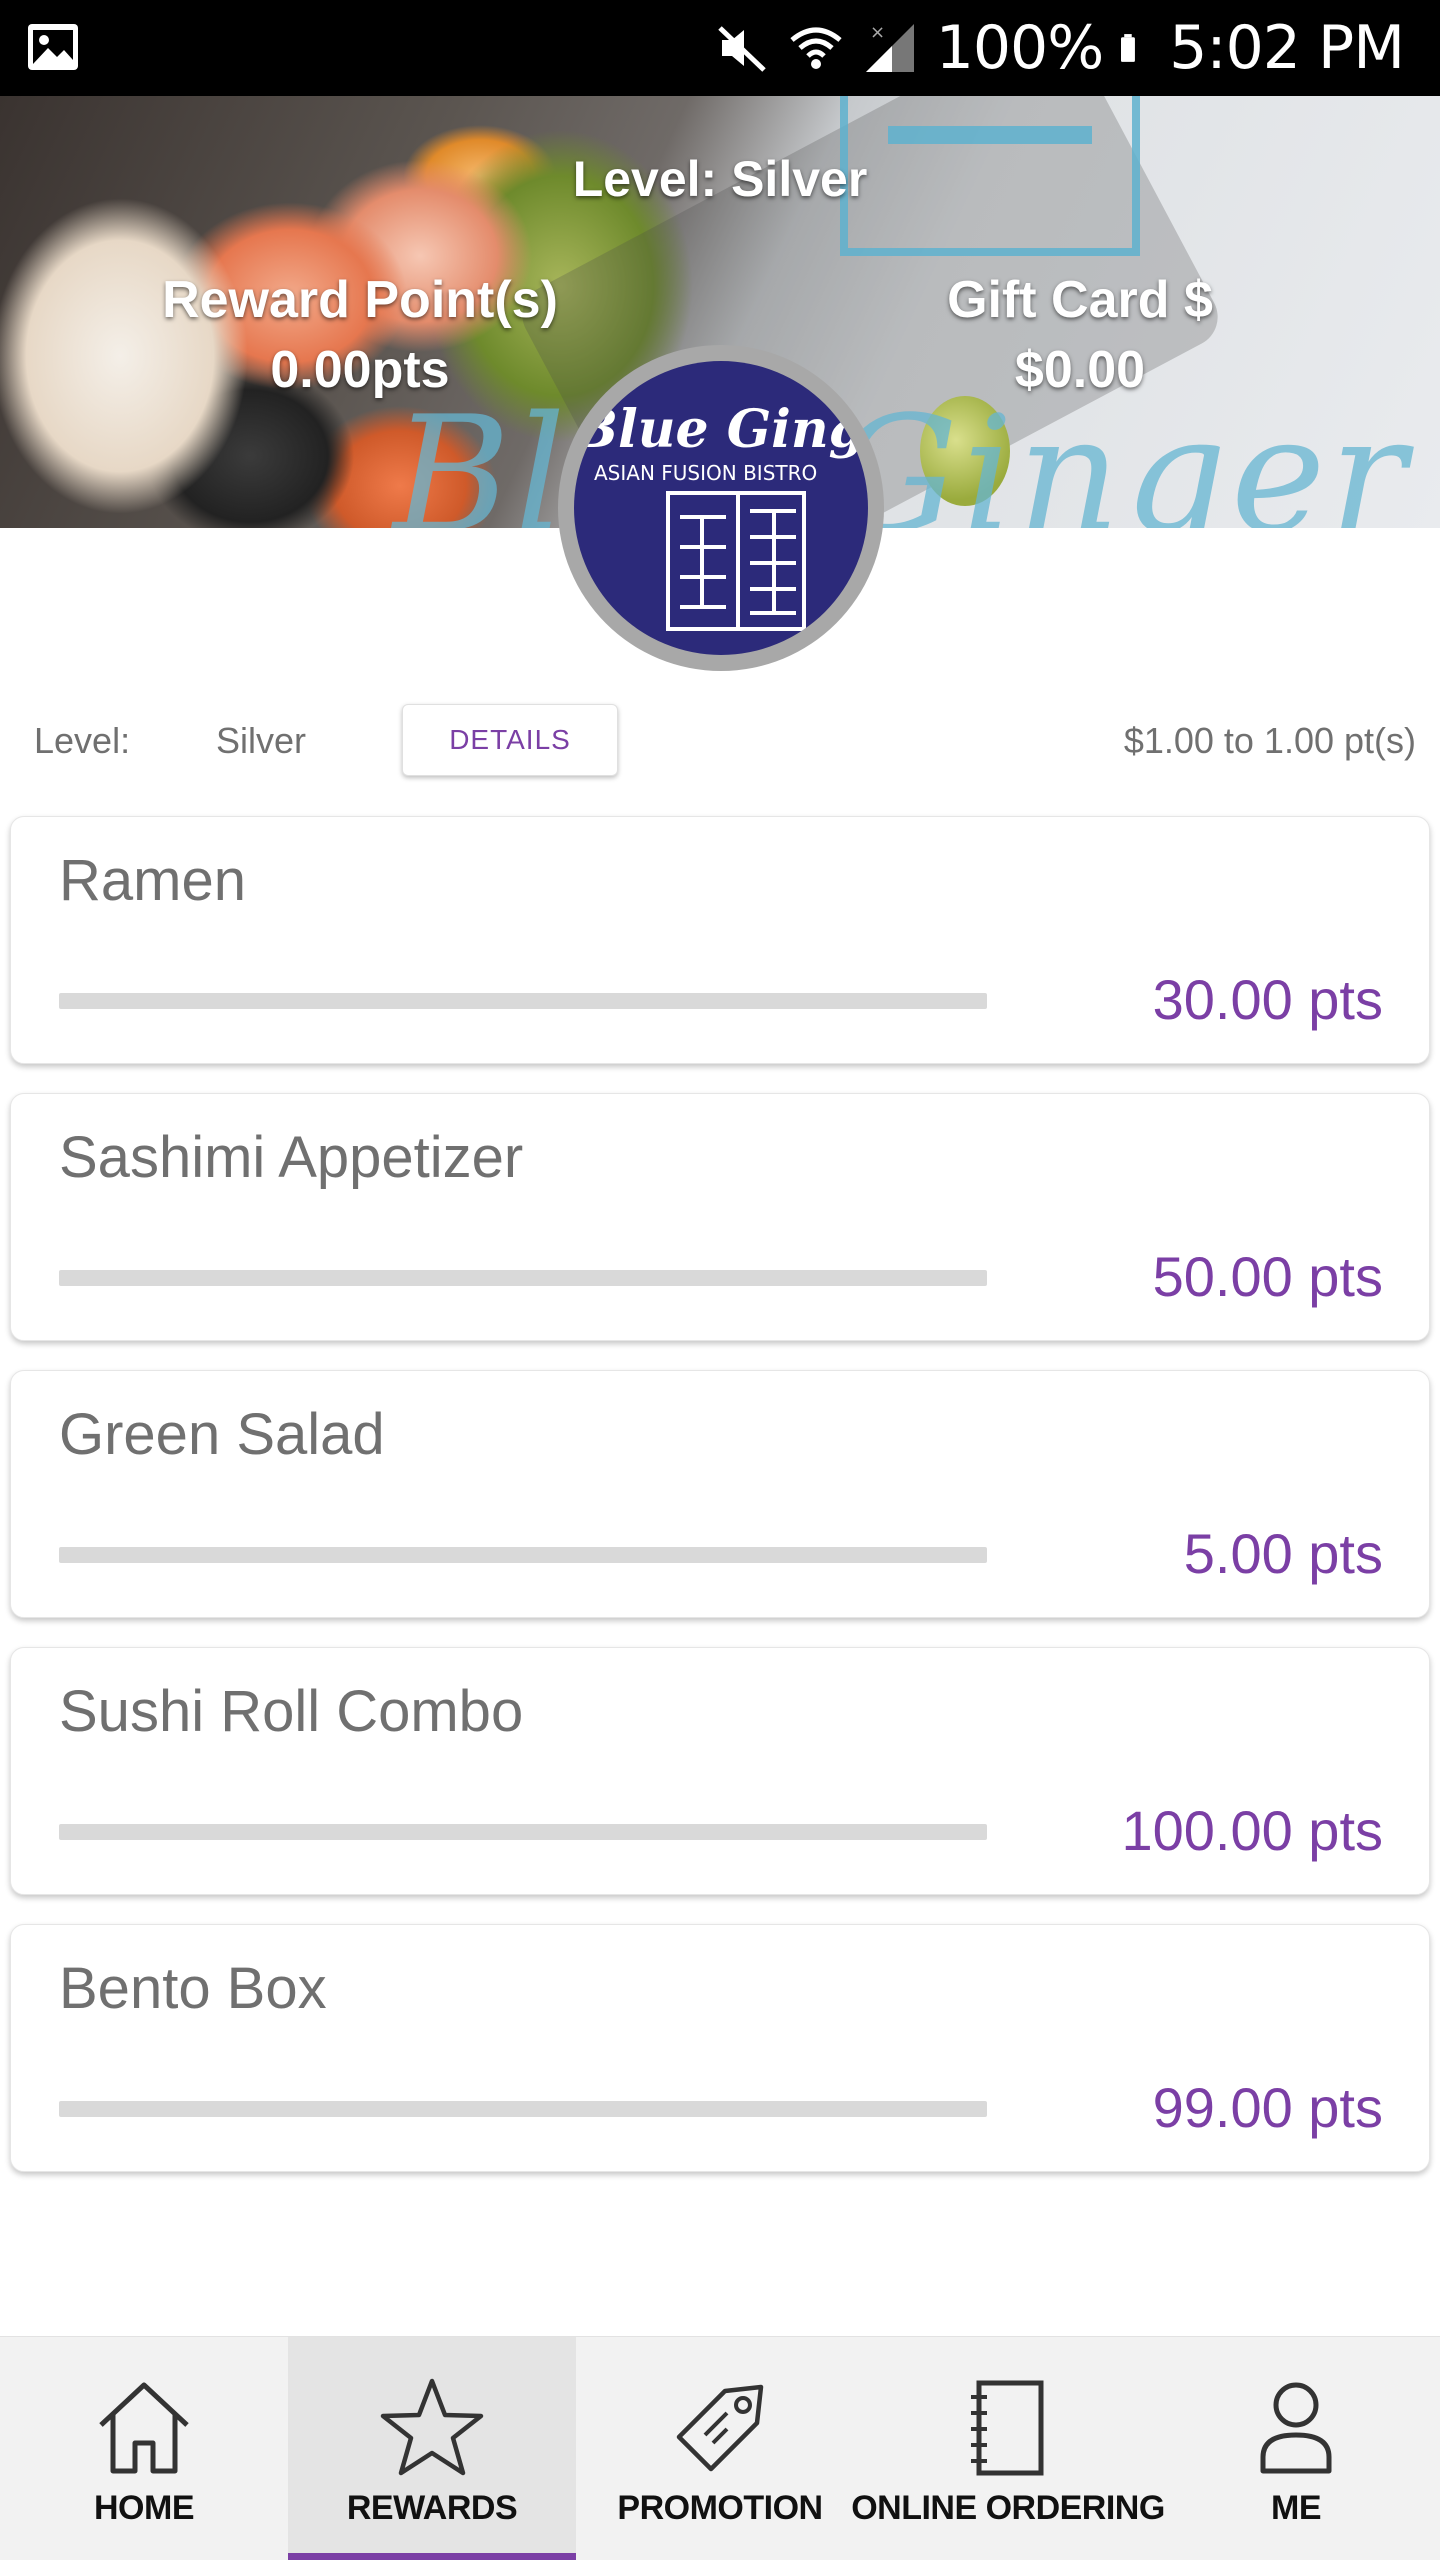 The image size is (1440, 2560). What do you see at coordinates (720, 1771) in the screenshot?
I see `reward-card-sushi-roll-combo: Sushi Roll Combo 100.00 pts` at bounding box center [720, 1771].